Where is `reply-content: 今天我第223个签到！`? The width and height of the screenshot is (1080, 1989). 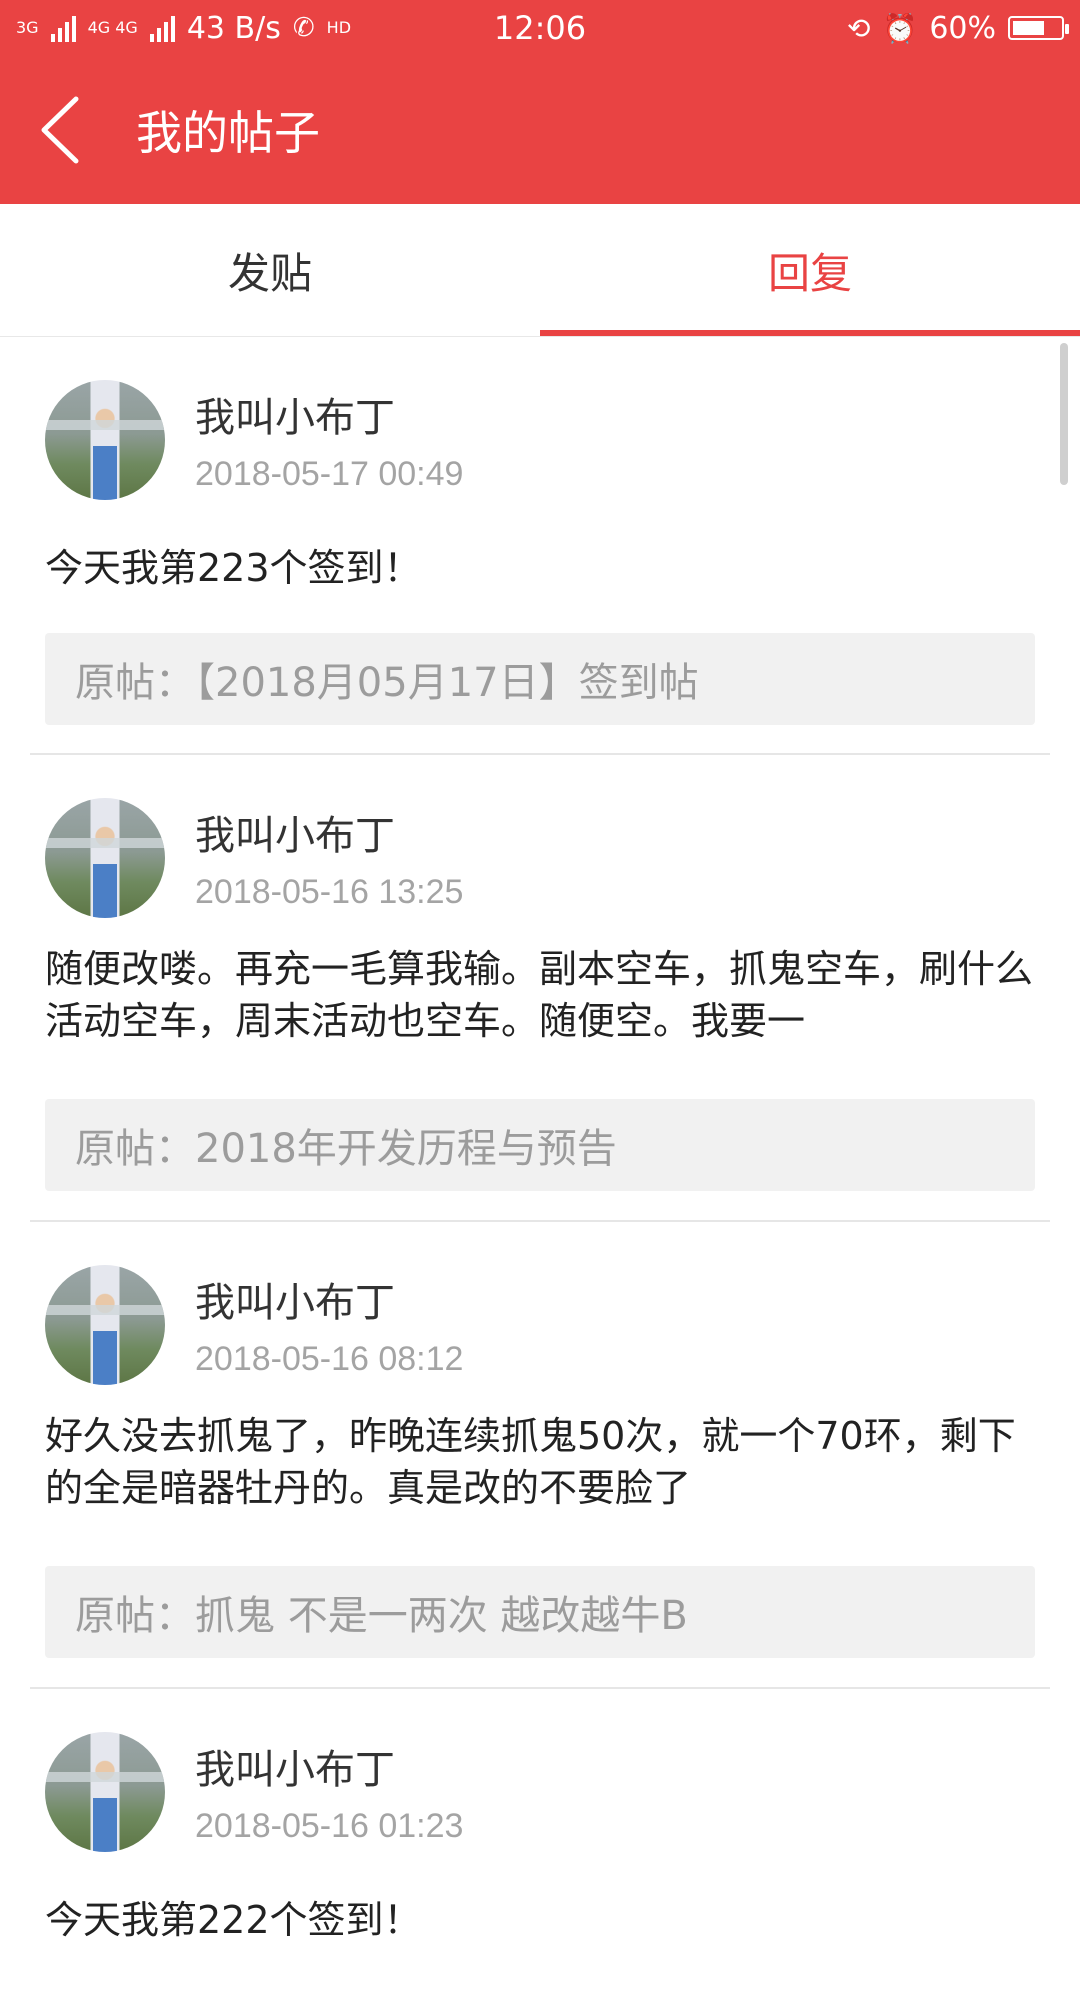
reply-content: 今天我第223个签到！ is located at coordinates (233, 568).